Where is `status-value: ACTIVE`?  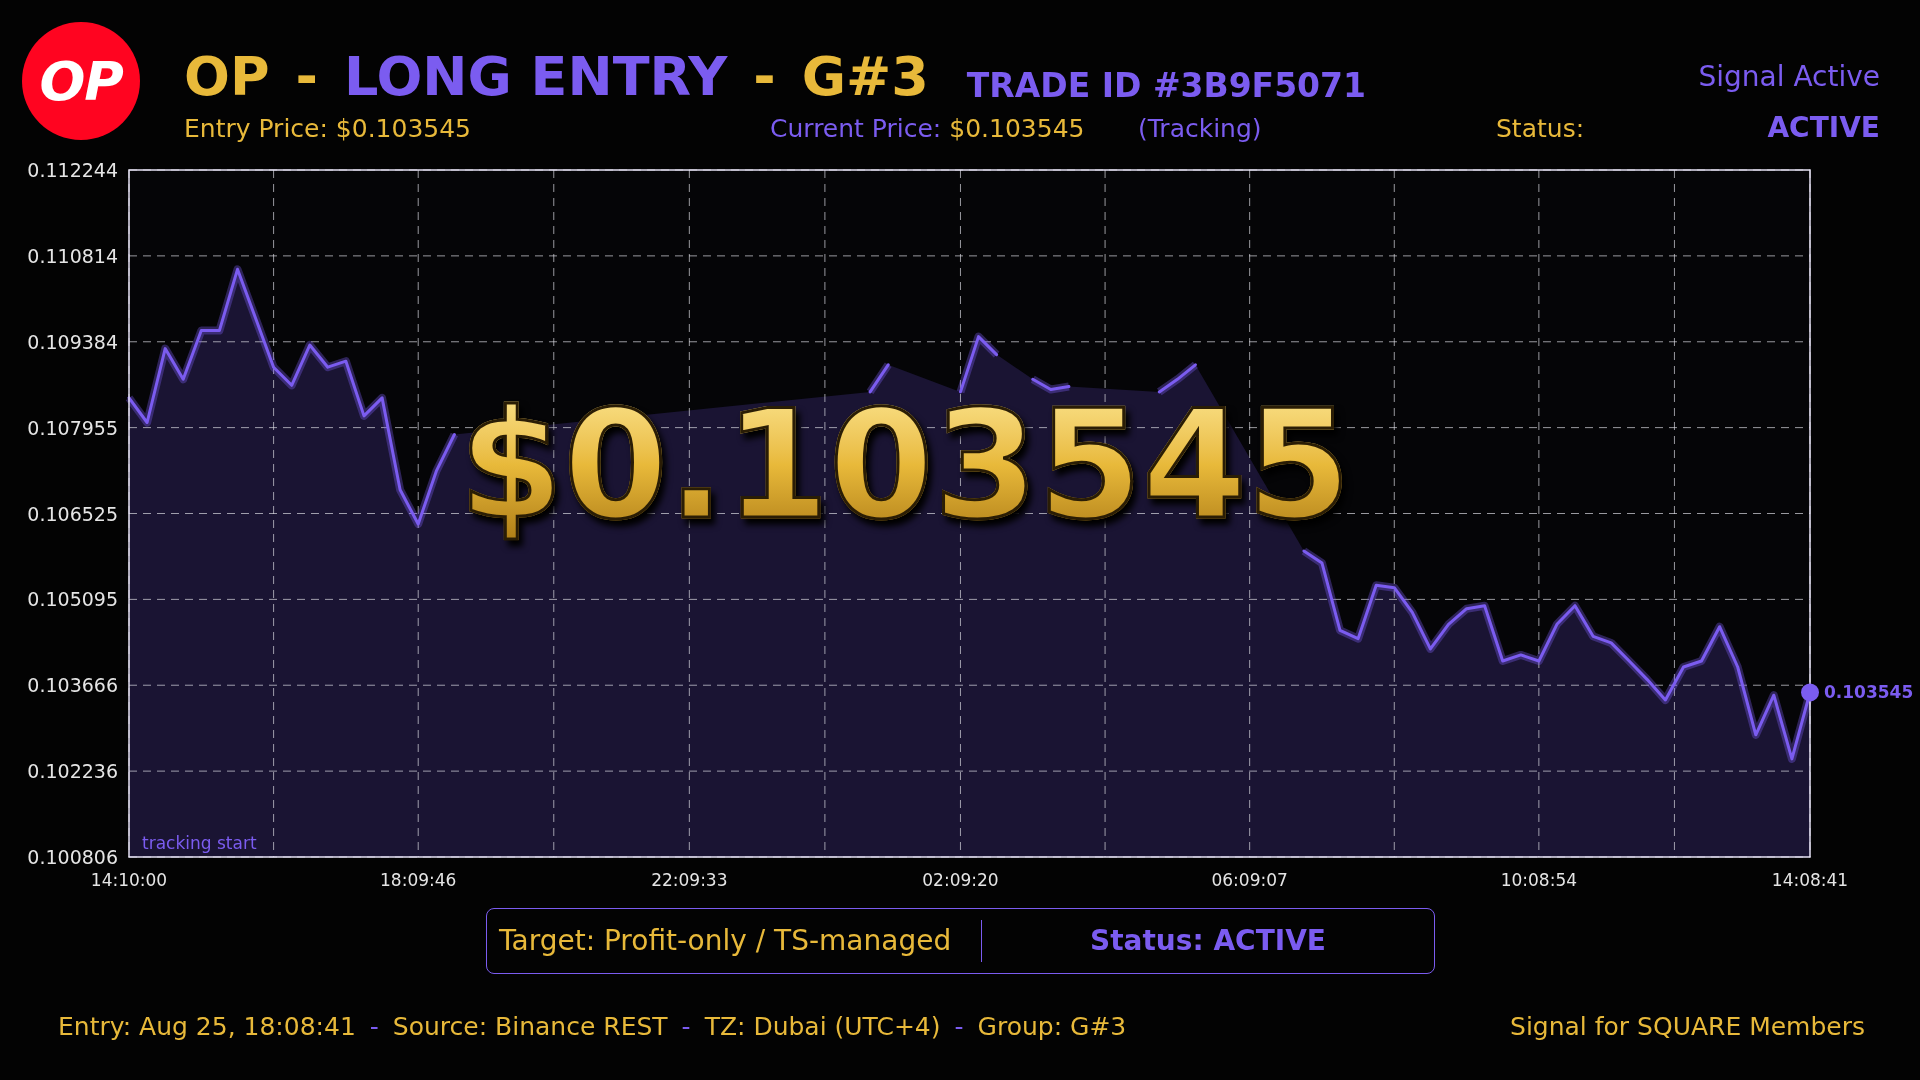
status-value: ACTIVE is located at coordinates (1823, 128).